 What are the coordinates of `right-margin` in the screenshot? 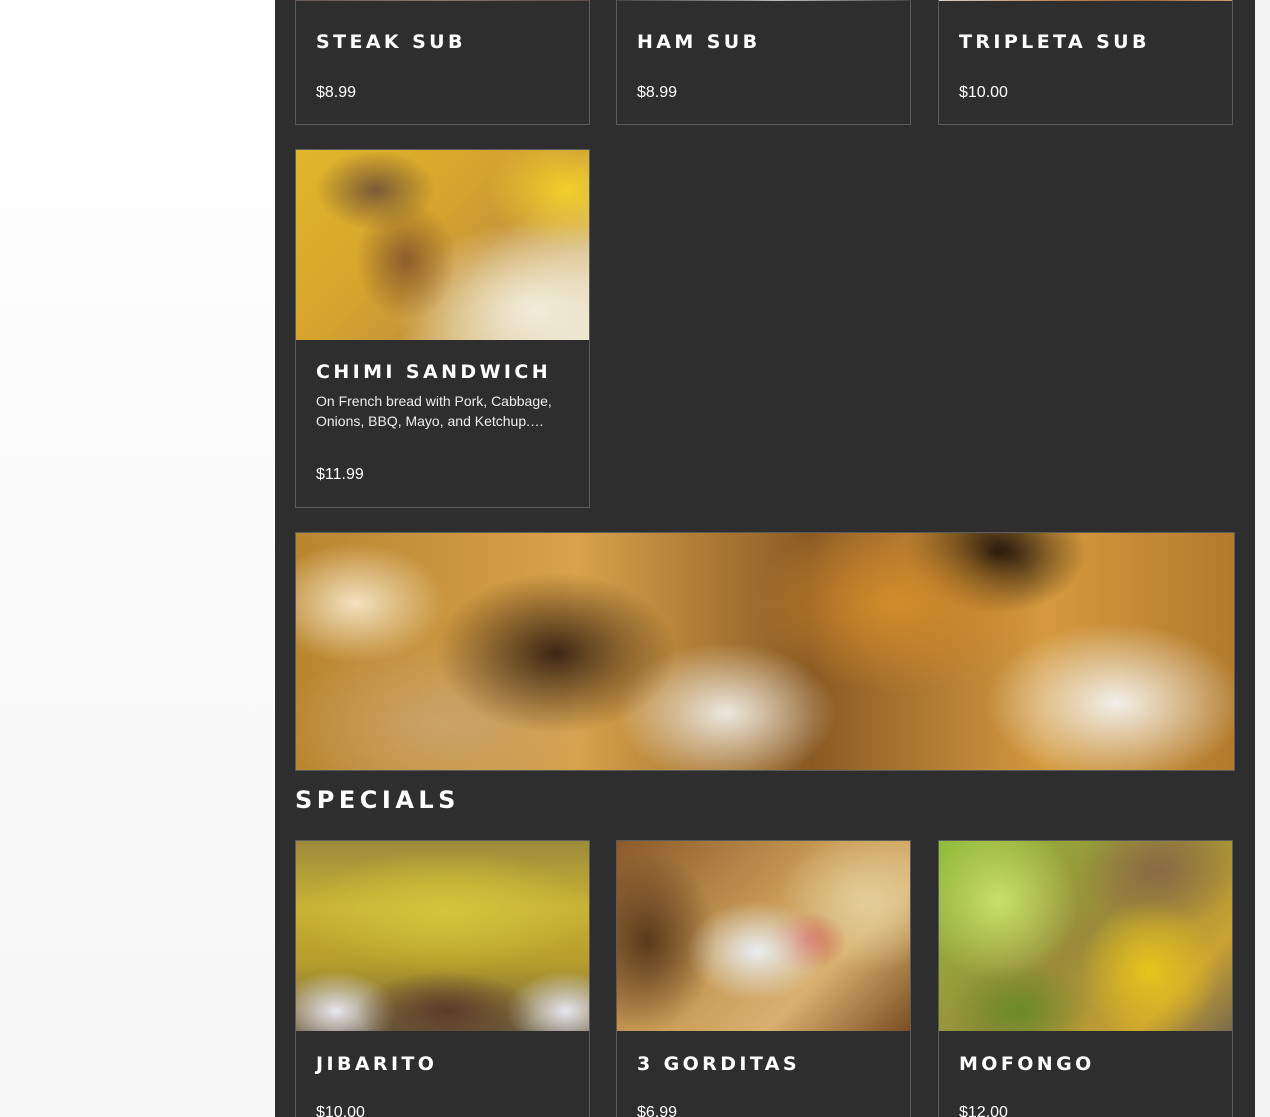 It's located at (1262, 558).